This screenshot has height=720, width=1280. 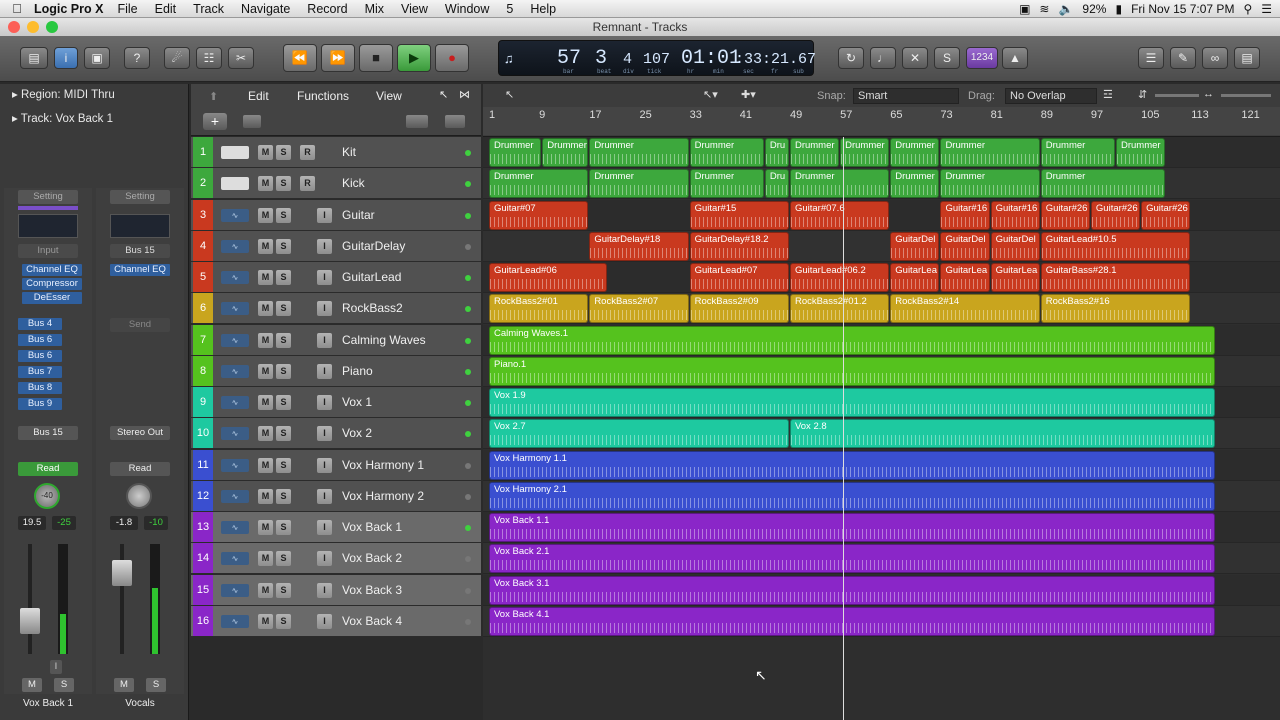 I want to click on count-in-button: 1234, so click(x=982, y=58).